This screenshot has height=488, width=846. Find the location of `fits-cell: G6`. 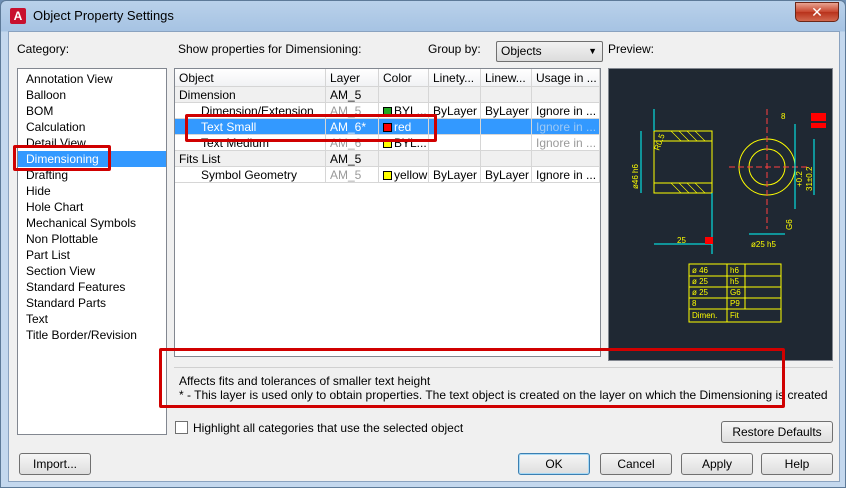

fits-cell: G6 is located at coordinates (735, 292).